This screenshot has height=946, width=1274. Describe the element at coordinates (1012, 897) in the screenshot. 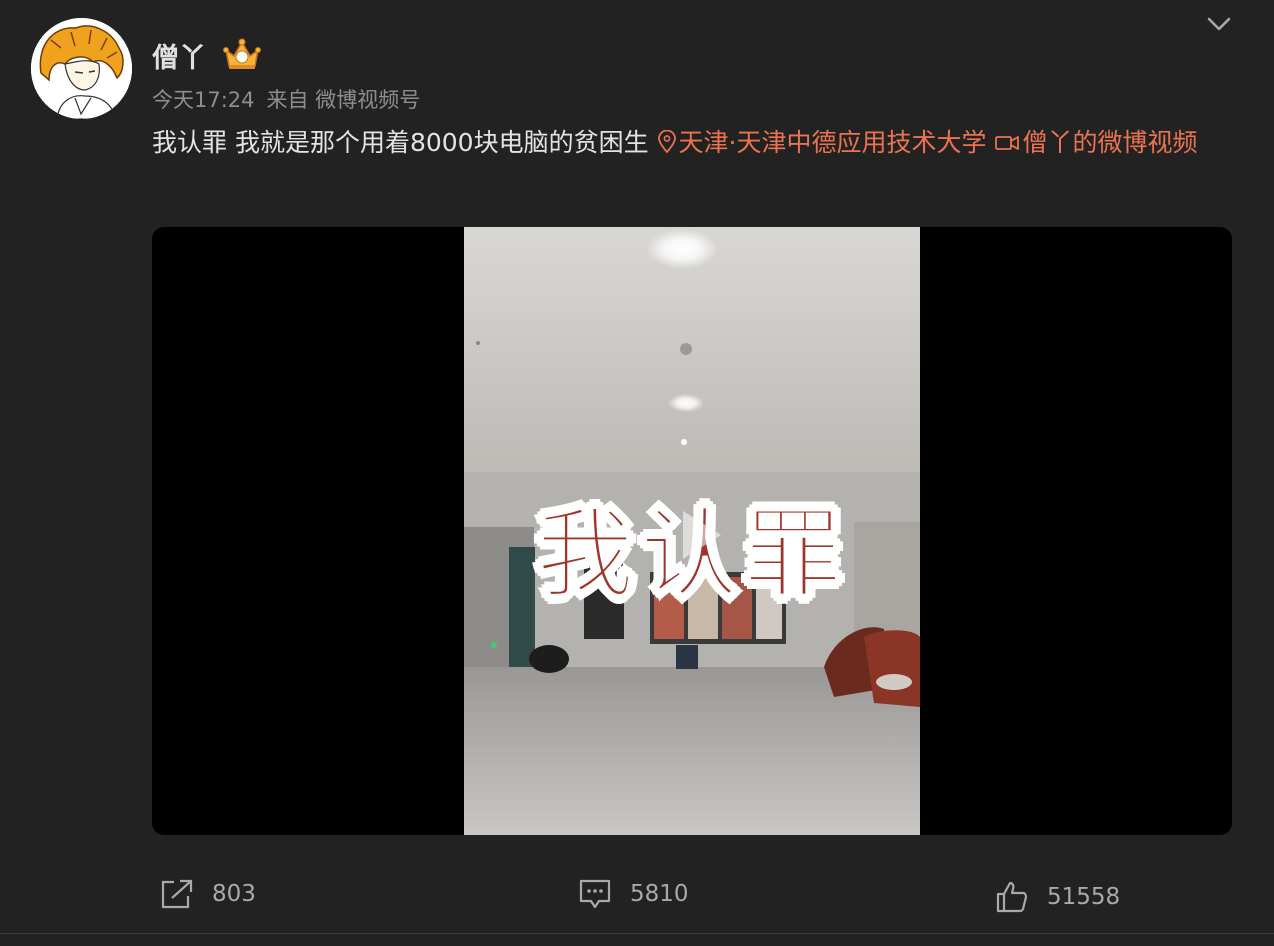

I see `thumbs-up-icon` at that location.